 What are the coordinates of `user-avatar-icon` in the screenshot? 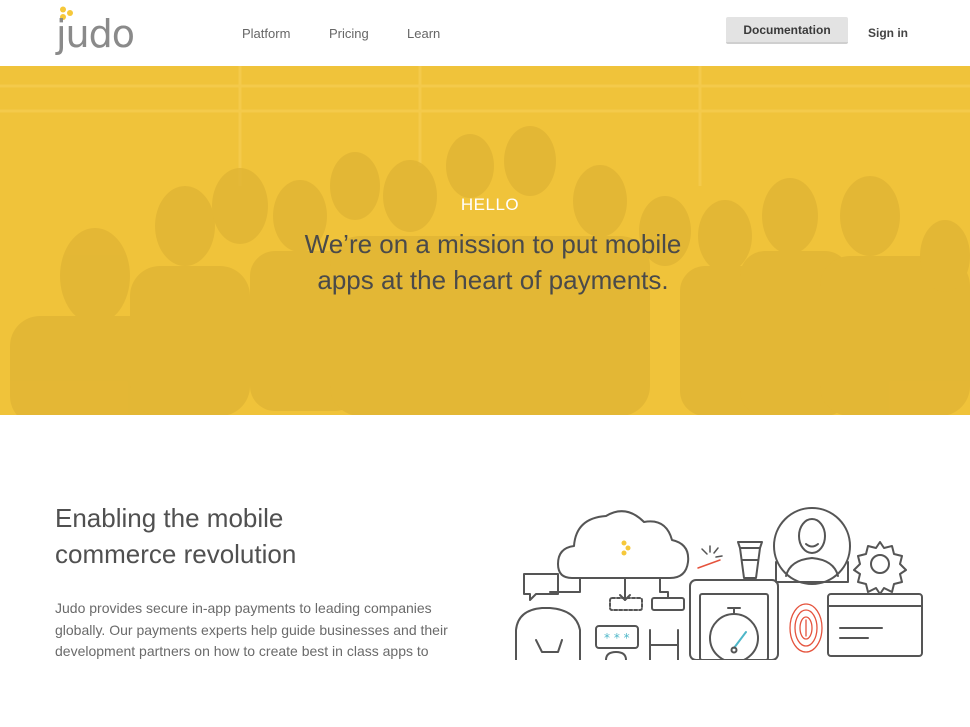 It's located at (812, 546).